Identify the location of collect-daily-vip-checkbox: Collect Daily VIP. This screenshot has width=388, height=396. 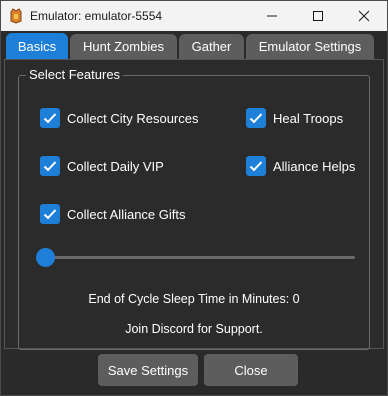
(102, 166).